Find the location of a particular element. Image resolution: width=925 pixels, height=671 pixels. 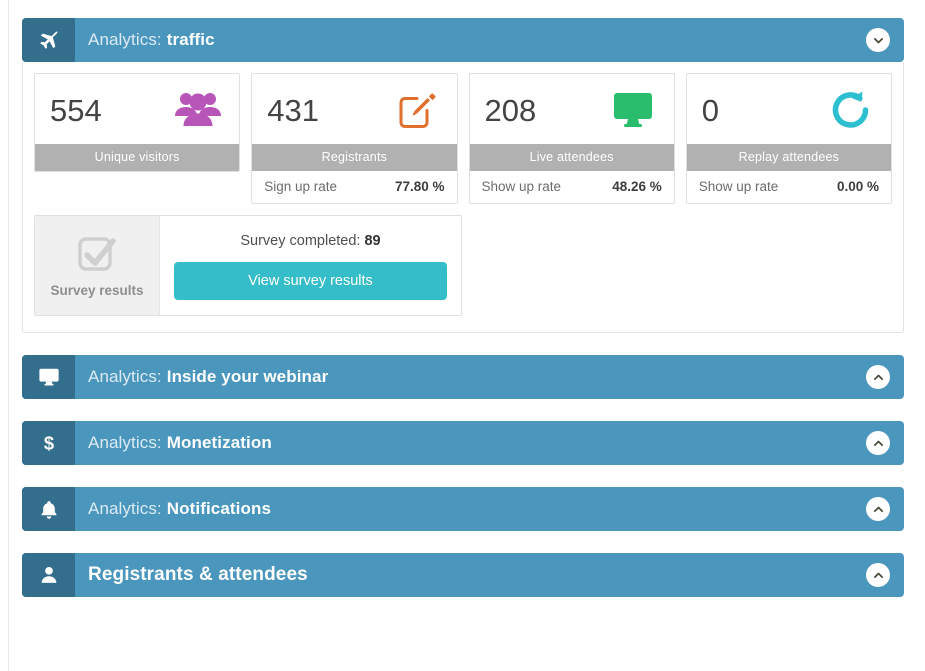

section-title-inside-your-webinar: Analytics: Inside your webinar is located at coordinates (489, 377).